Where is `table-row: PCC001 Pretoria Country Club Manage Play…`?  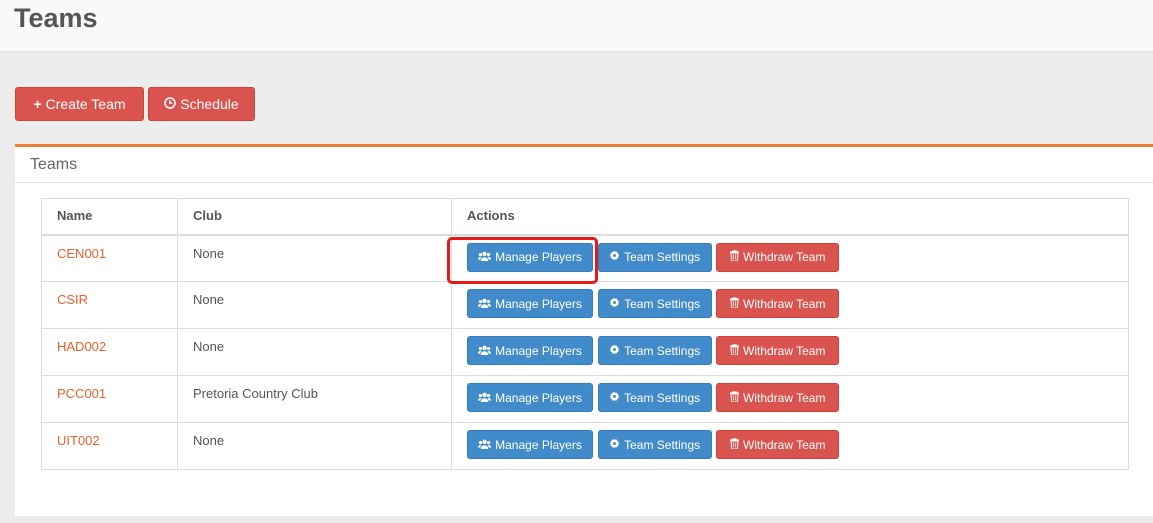 table-row: PCC001 Pretoria Country Club Manage Play… is located at coordinates (585, 399).